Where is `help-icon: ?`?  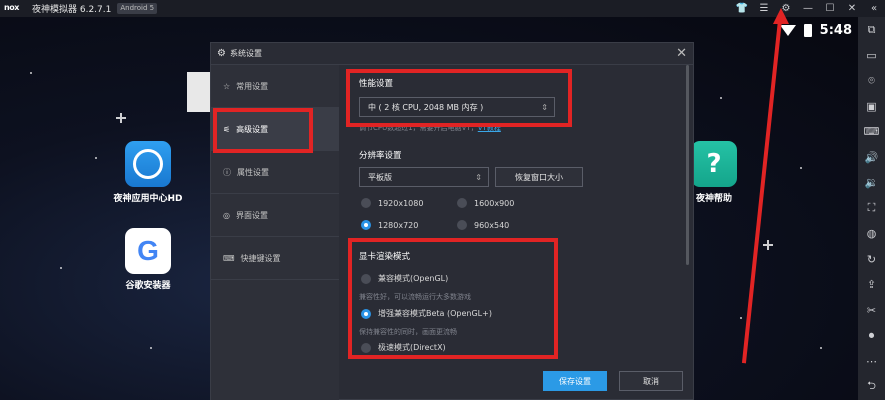
help-icon: ? is located at coordinates (714, 164).